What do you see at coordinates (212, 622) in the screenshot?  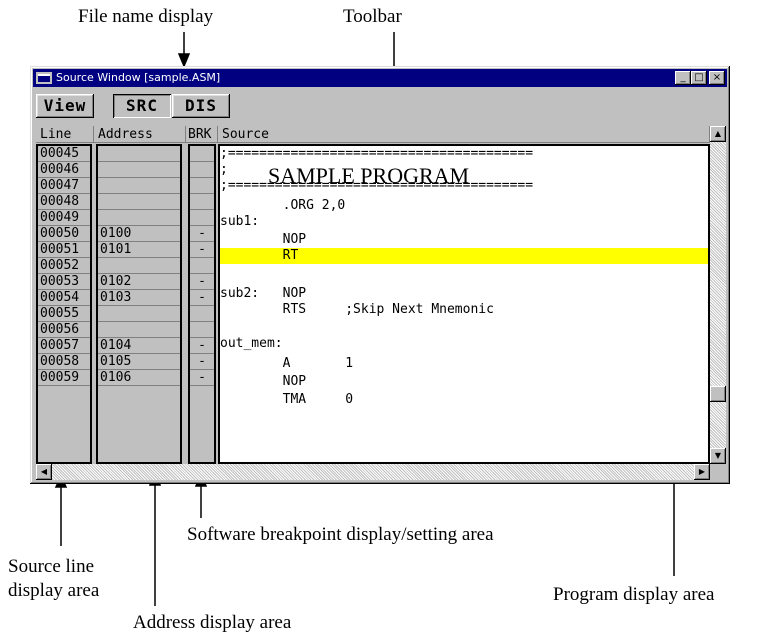 I see `annotation-address-area: Address display area` at bounding box center [212, 622].